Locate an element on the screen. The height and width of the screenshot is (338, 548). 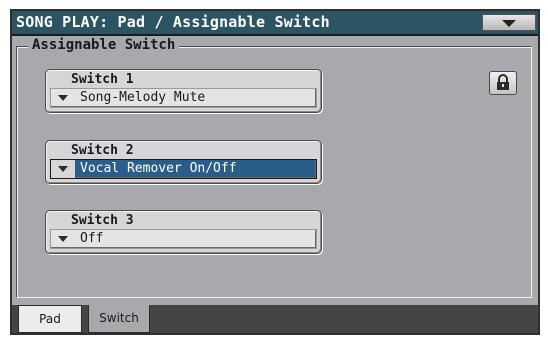
switch-1-label: Switch 1 is located at coordinates (102, 79).